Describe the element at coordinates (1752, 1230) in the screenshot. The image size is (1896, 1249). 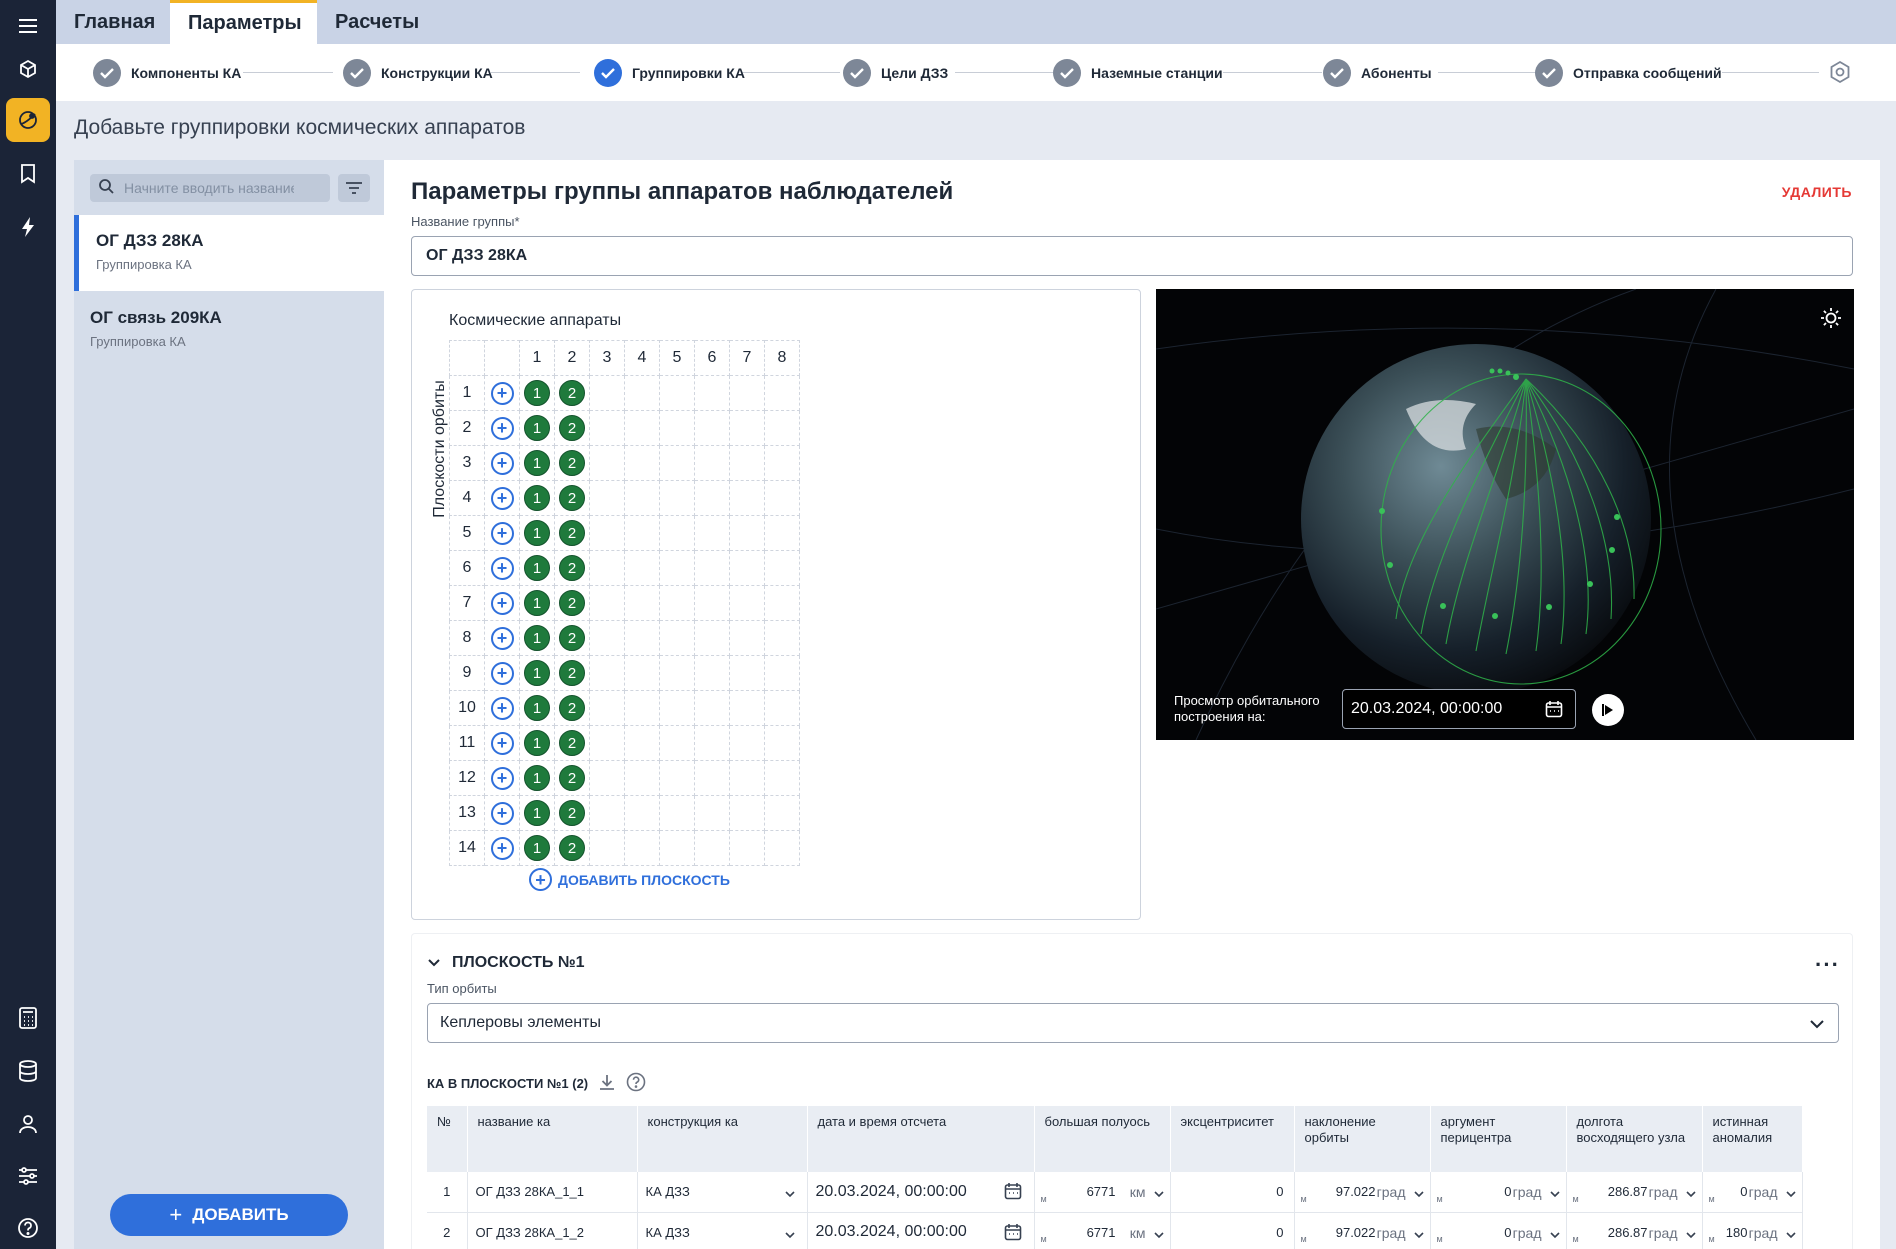
I see `true-anomaly-input: м 180 град` at that location.